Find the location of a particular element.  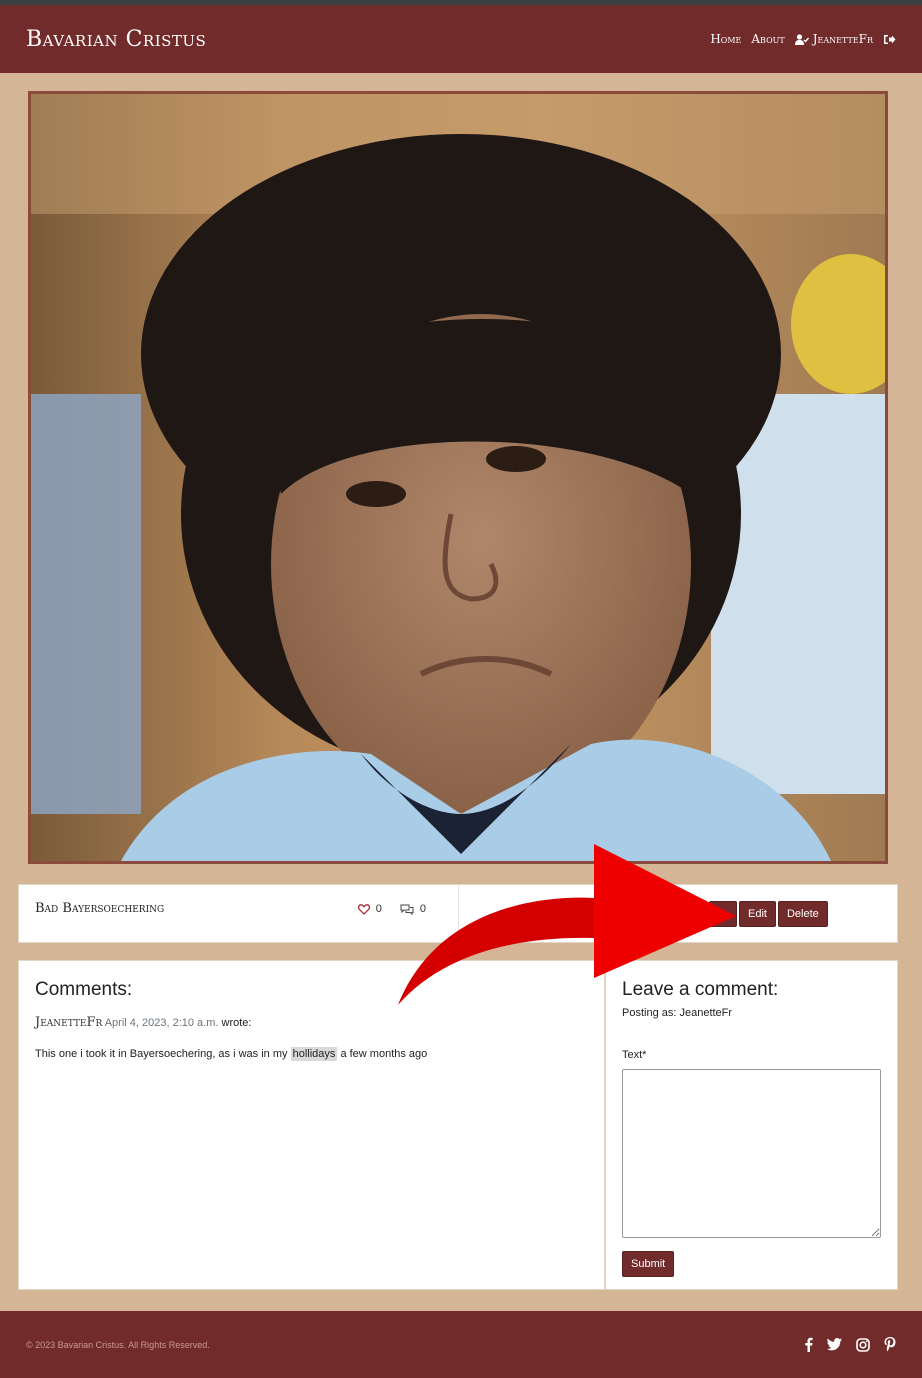

social-links is located at coordinates (850, 1344).